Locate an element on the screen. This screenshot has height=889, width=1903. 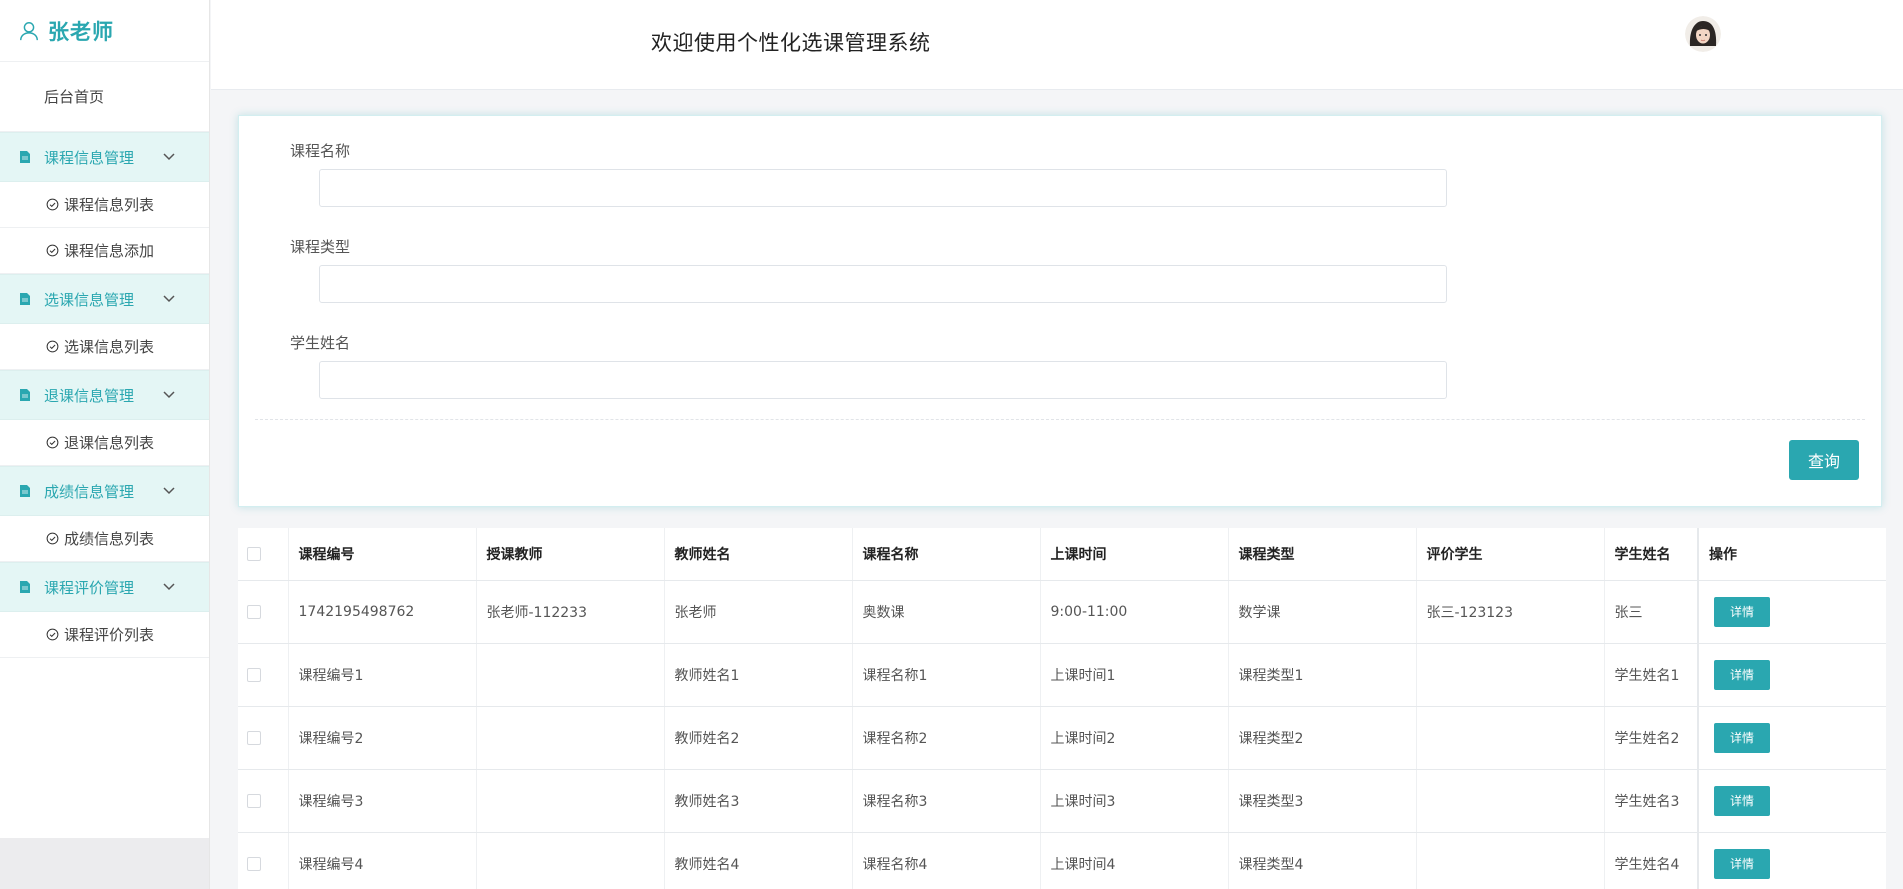
cell-course-name: 奥数课 is located at coordinates (946, 612).